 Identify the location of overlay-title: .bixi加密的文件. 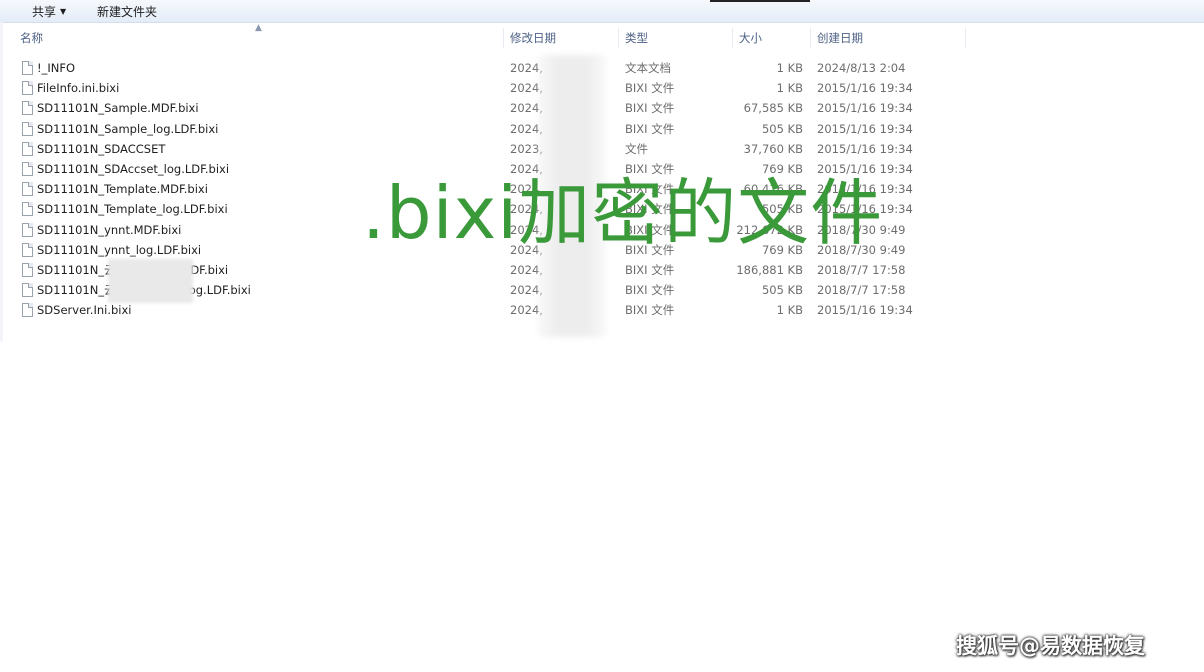
(623, 213).